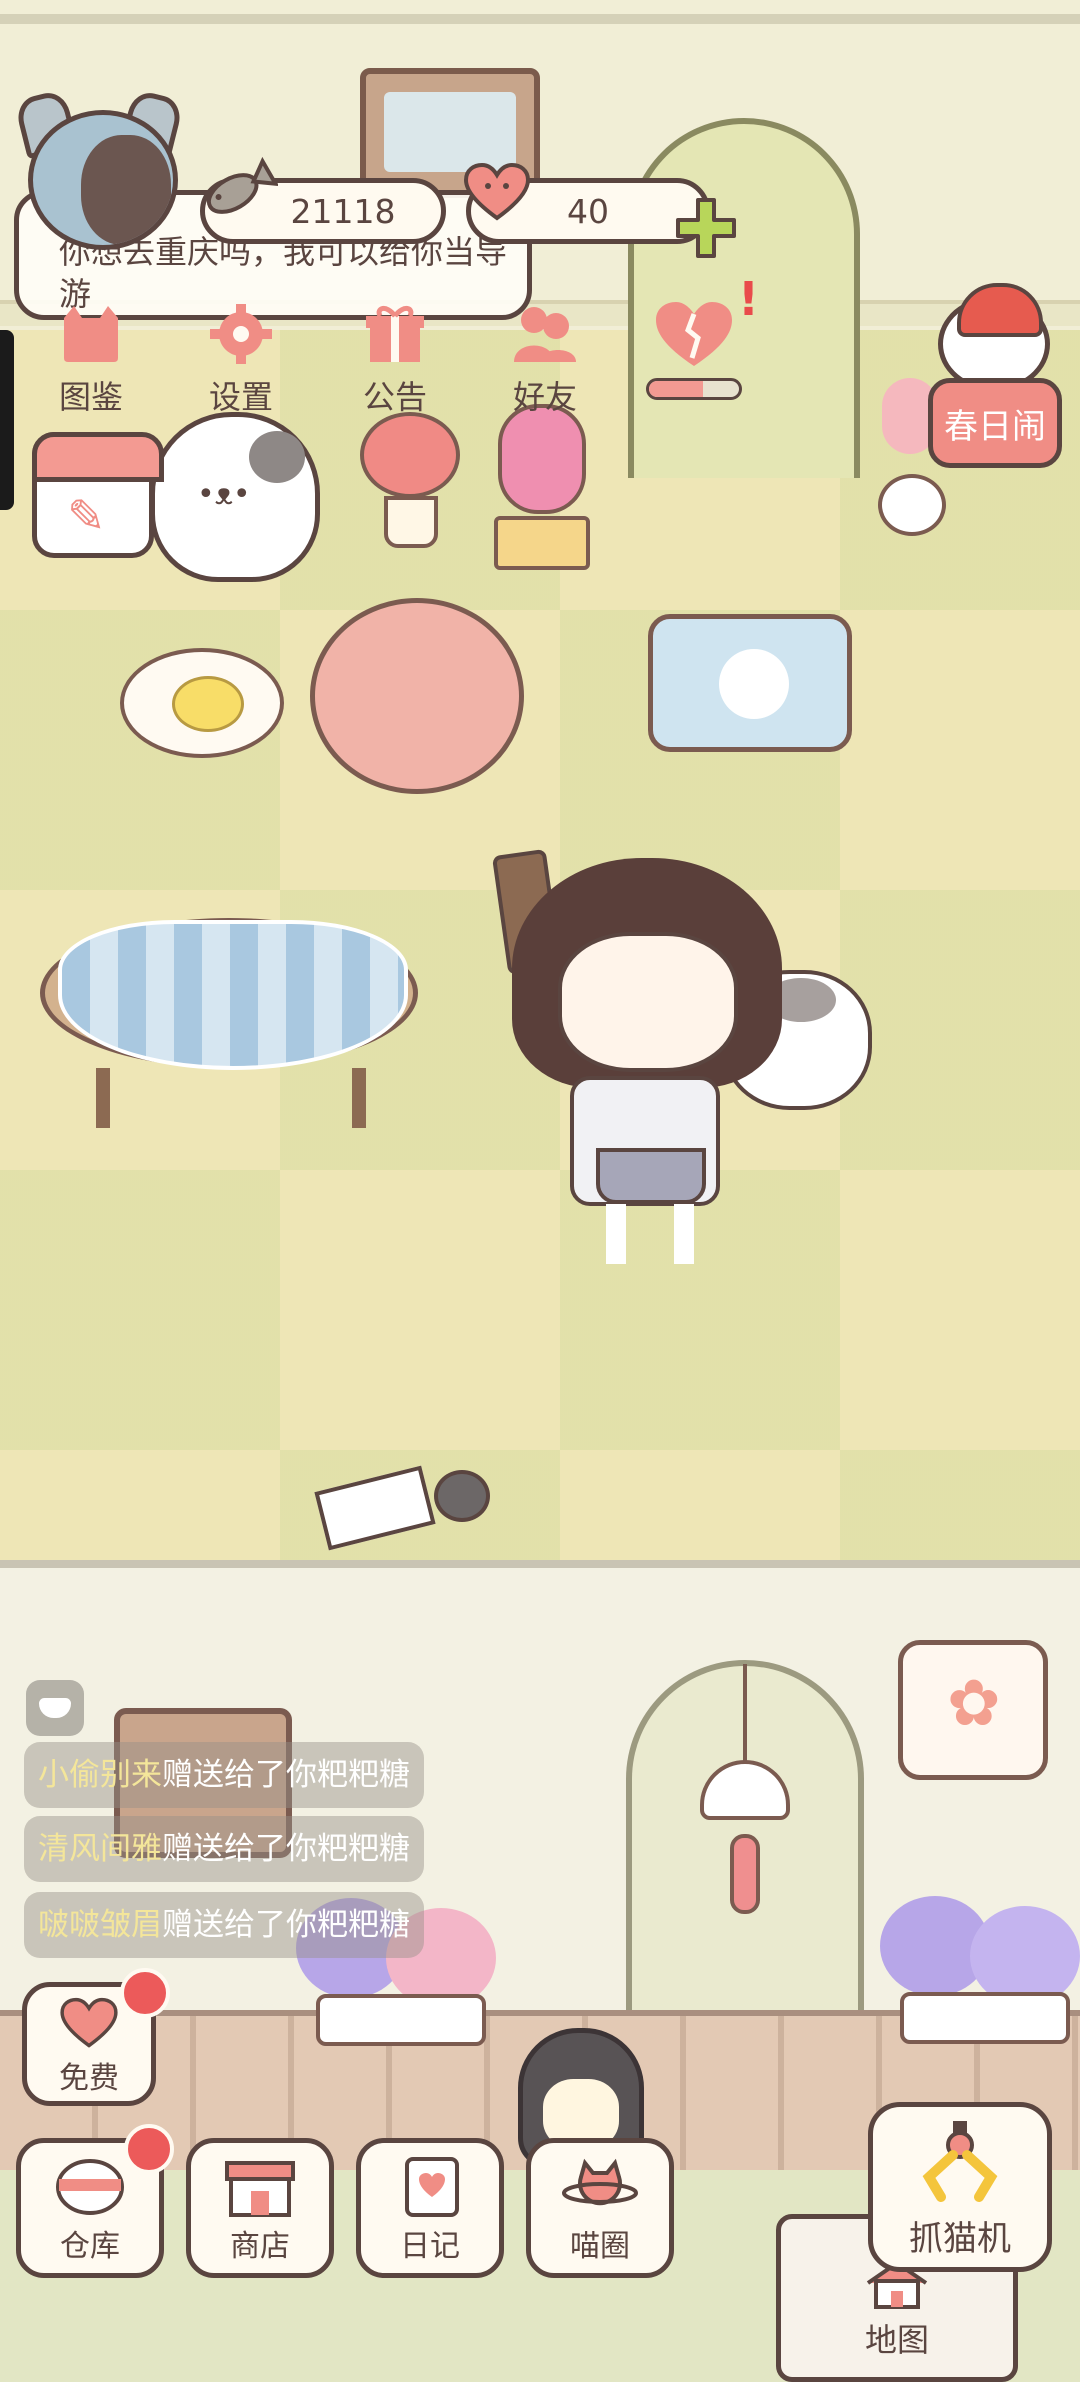  I want to click on cat-book-icon, so click(91, 334).